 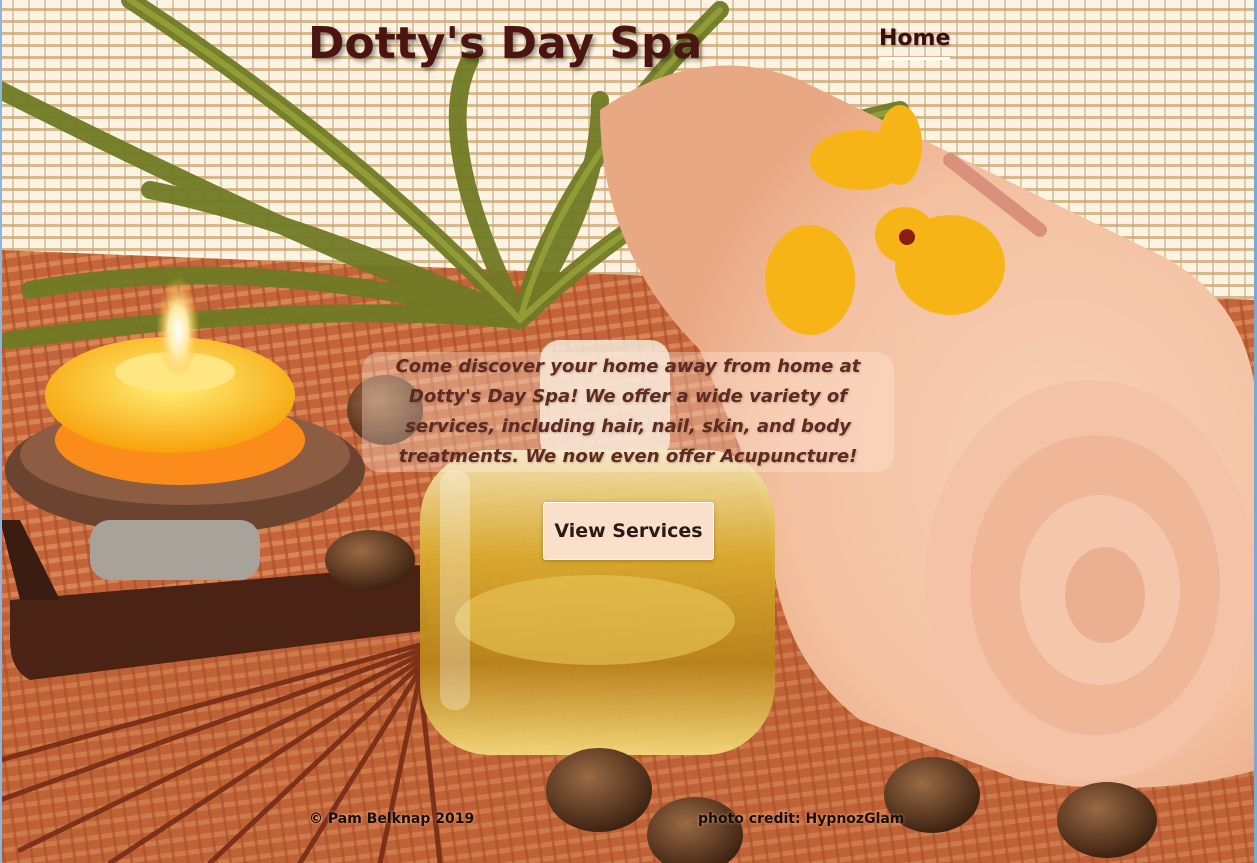 I want to click on view-services-button: View Services, so click(x=628, y=531).